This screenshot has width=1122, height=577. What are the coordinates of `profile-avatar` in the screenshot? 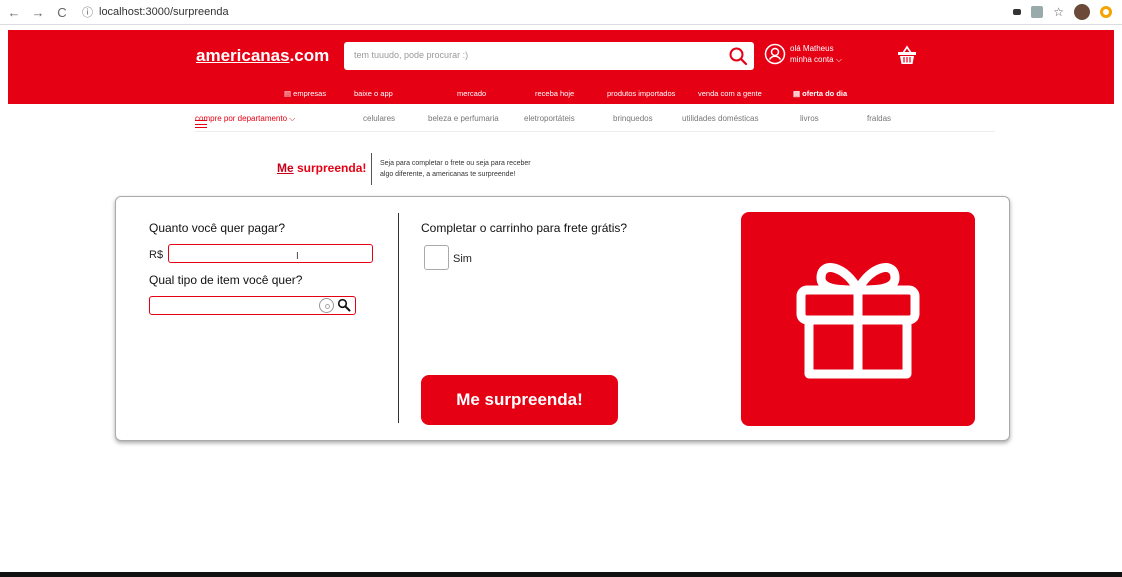 It's located at (1082, 12).